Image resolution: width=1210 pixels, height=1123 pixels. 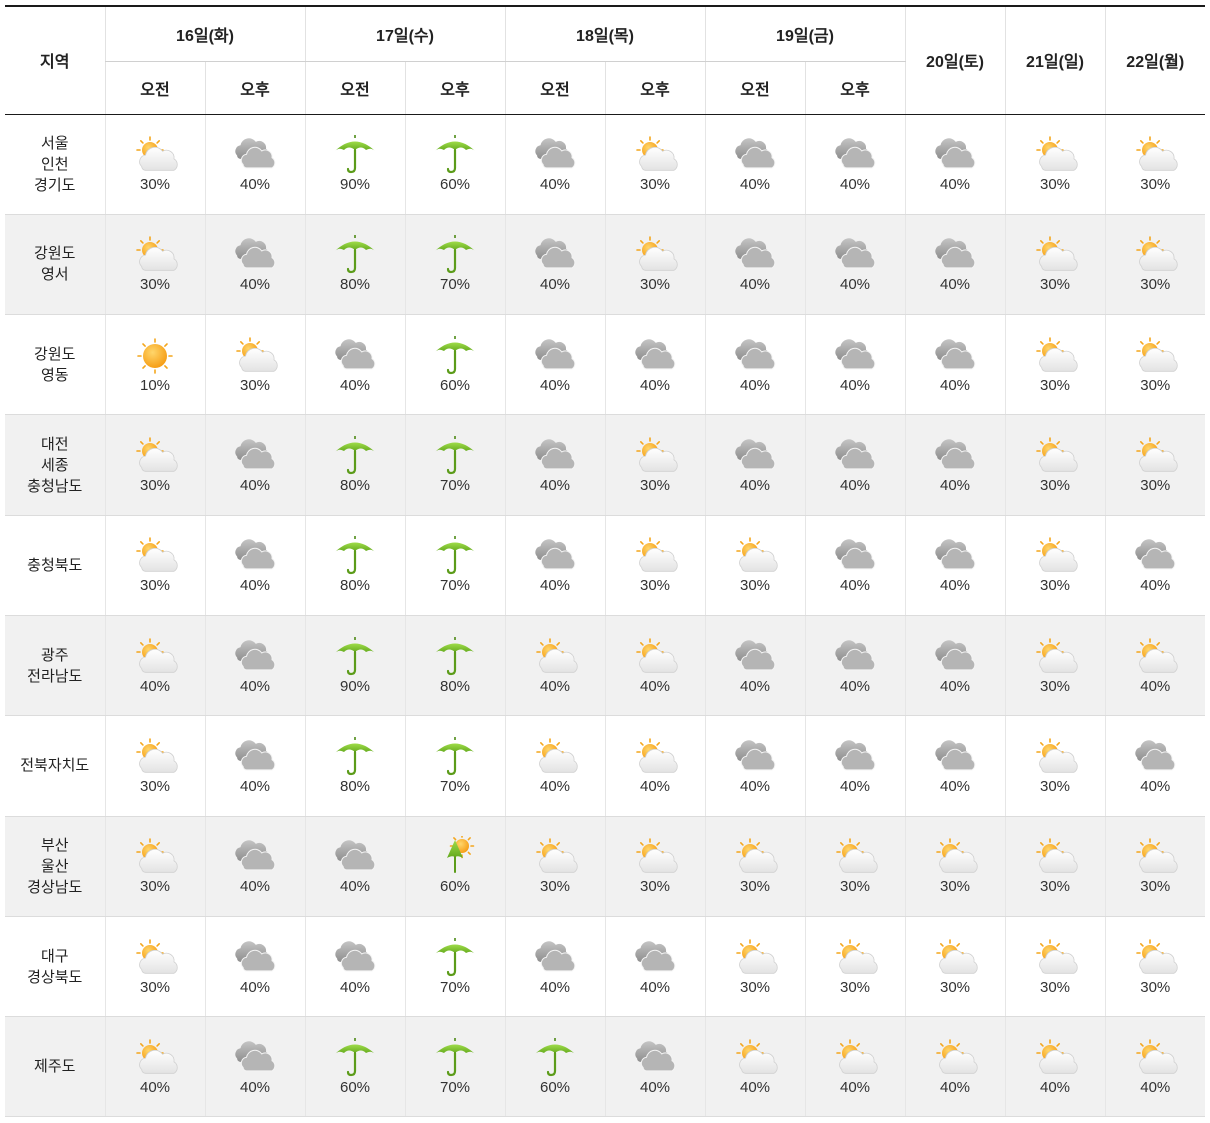 I want to click on precipitation-probability: 60%, so click(x=455, y=385).